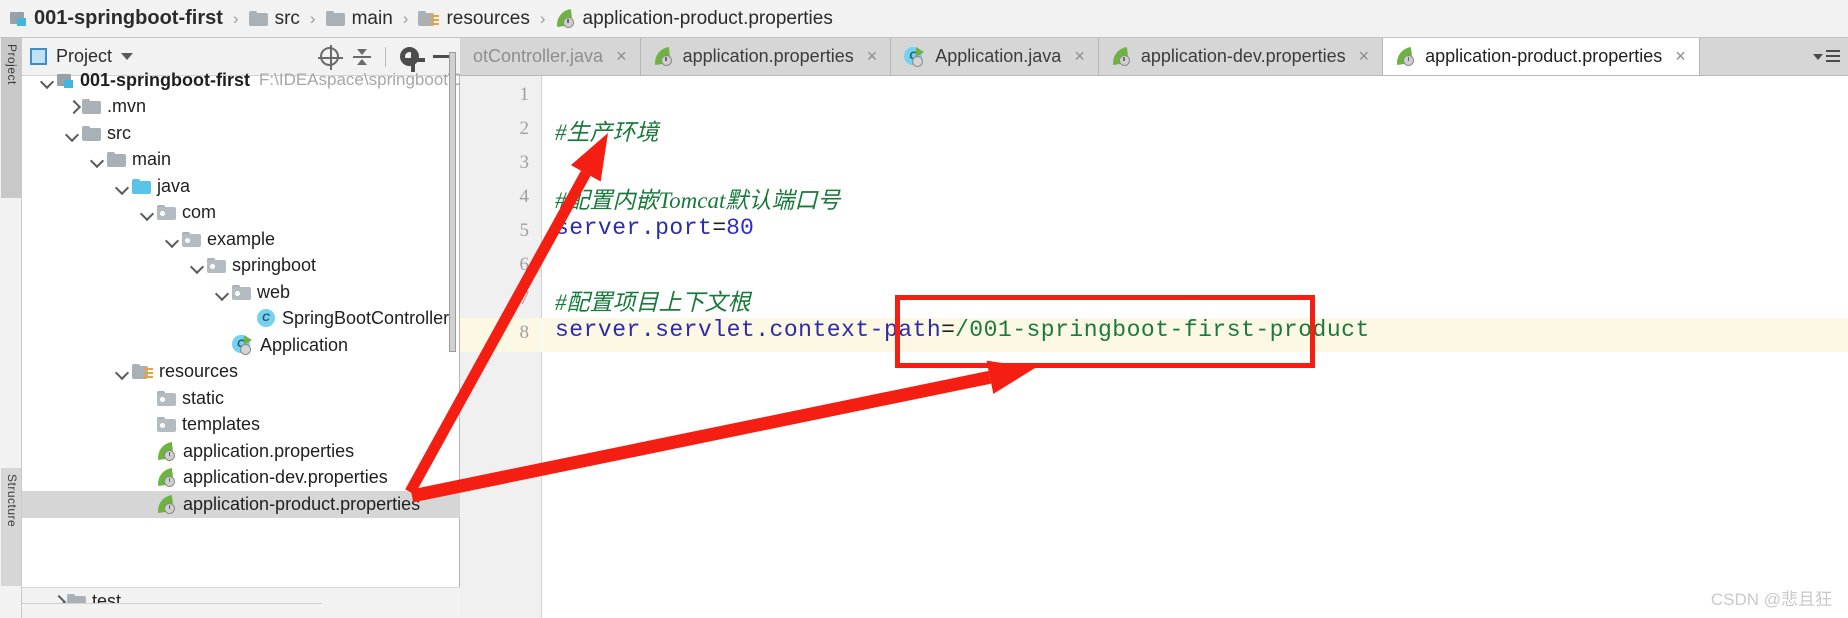  I want to click on editor-tab: C Application.java ×, so click(995, 56).